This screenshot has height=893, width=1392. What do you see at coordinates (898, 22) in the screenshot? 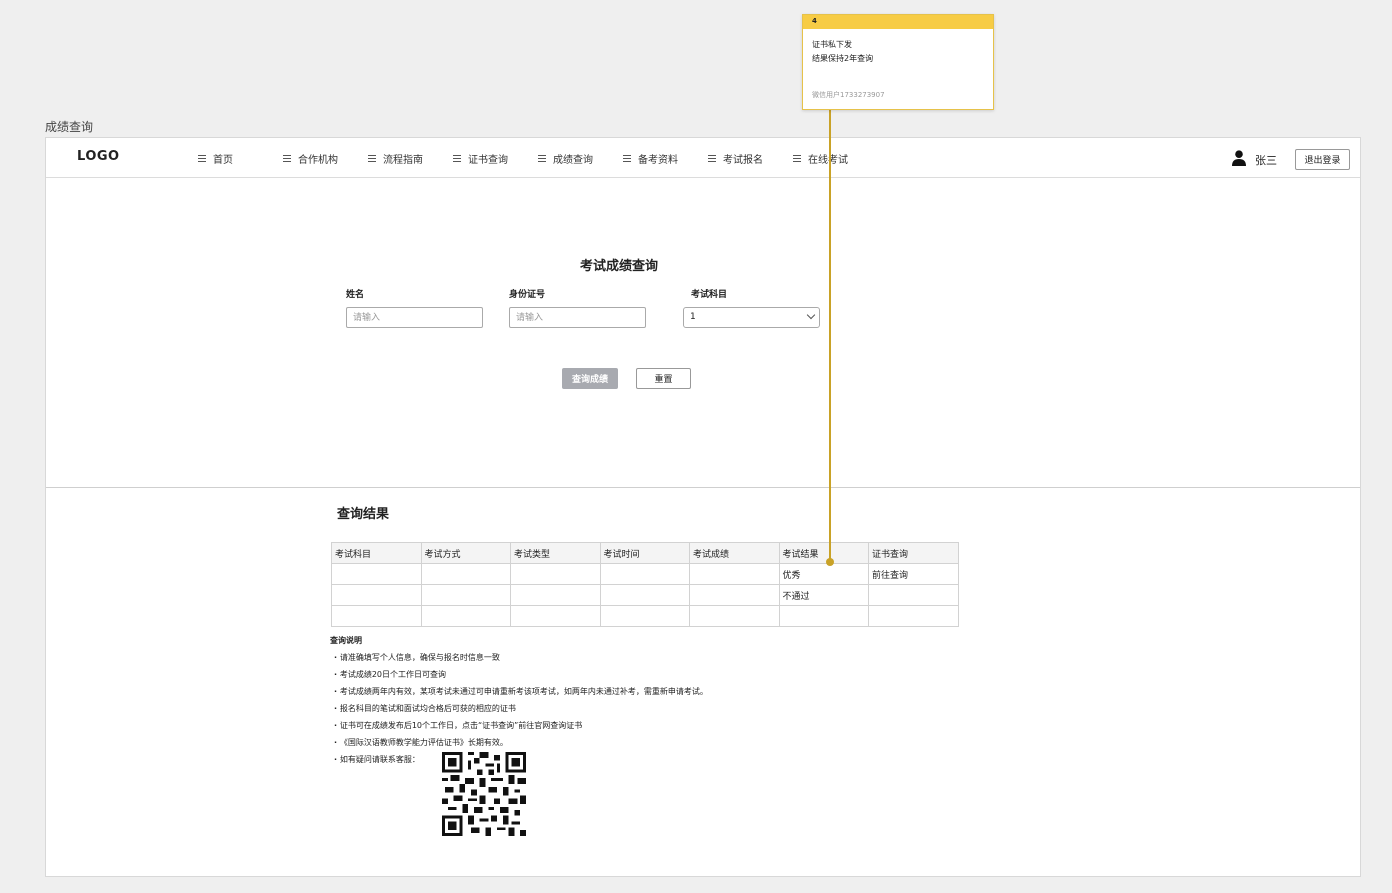
I see `sticky-note-number: 4` at bounding box center [898, 22].